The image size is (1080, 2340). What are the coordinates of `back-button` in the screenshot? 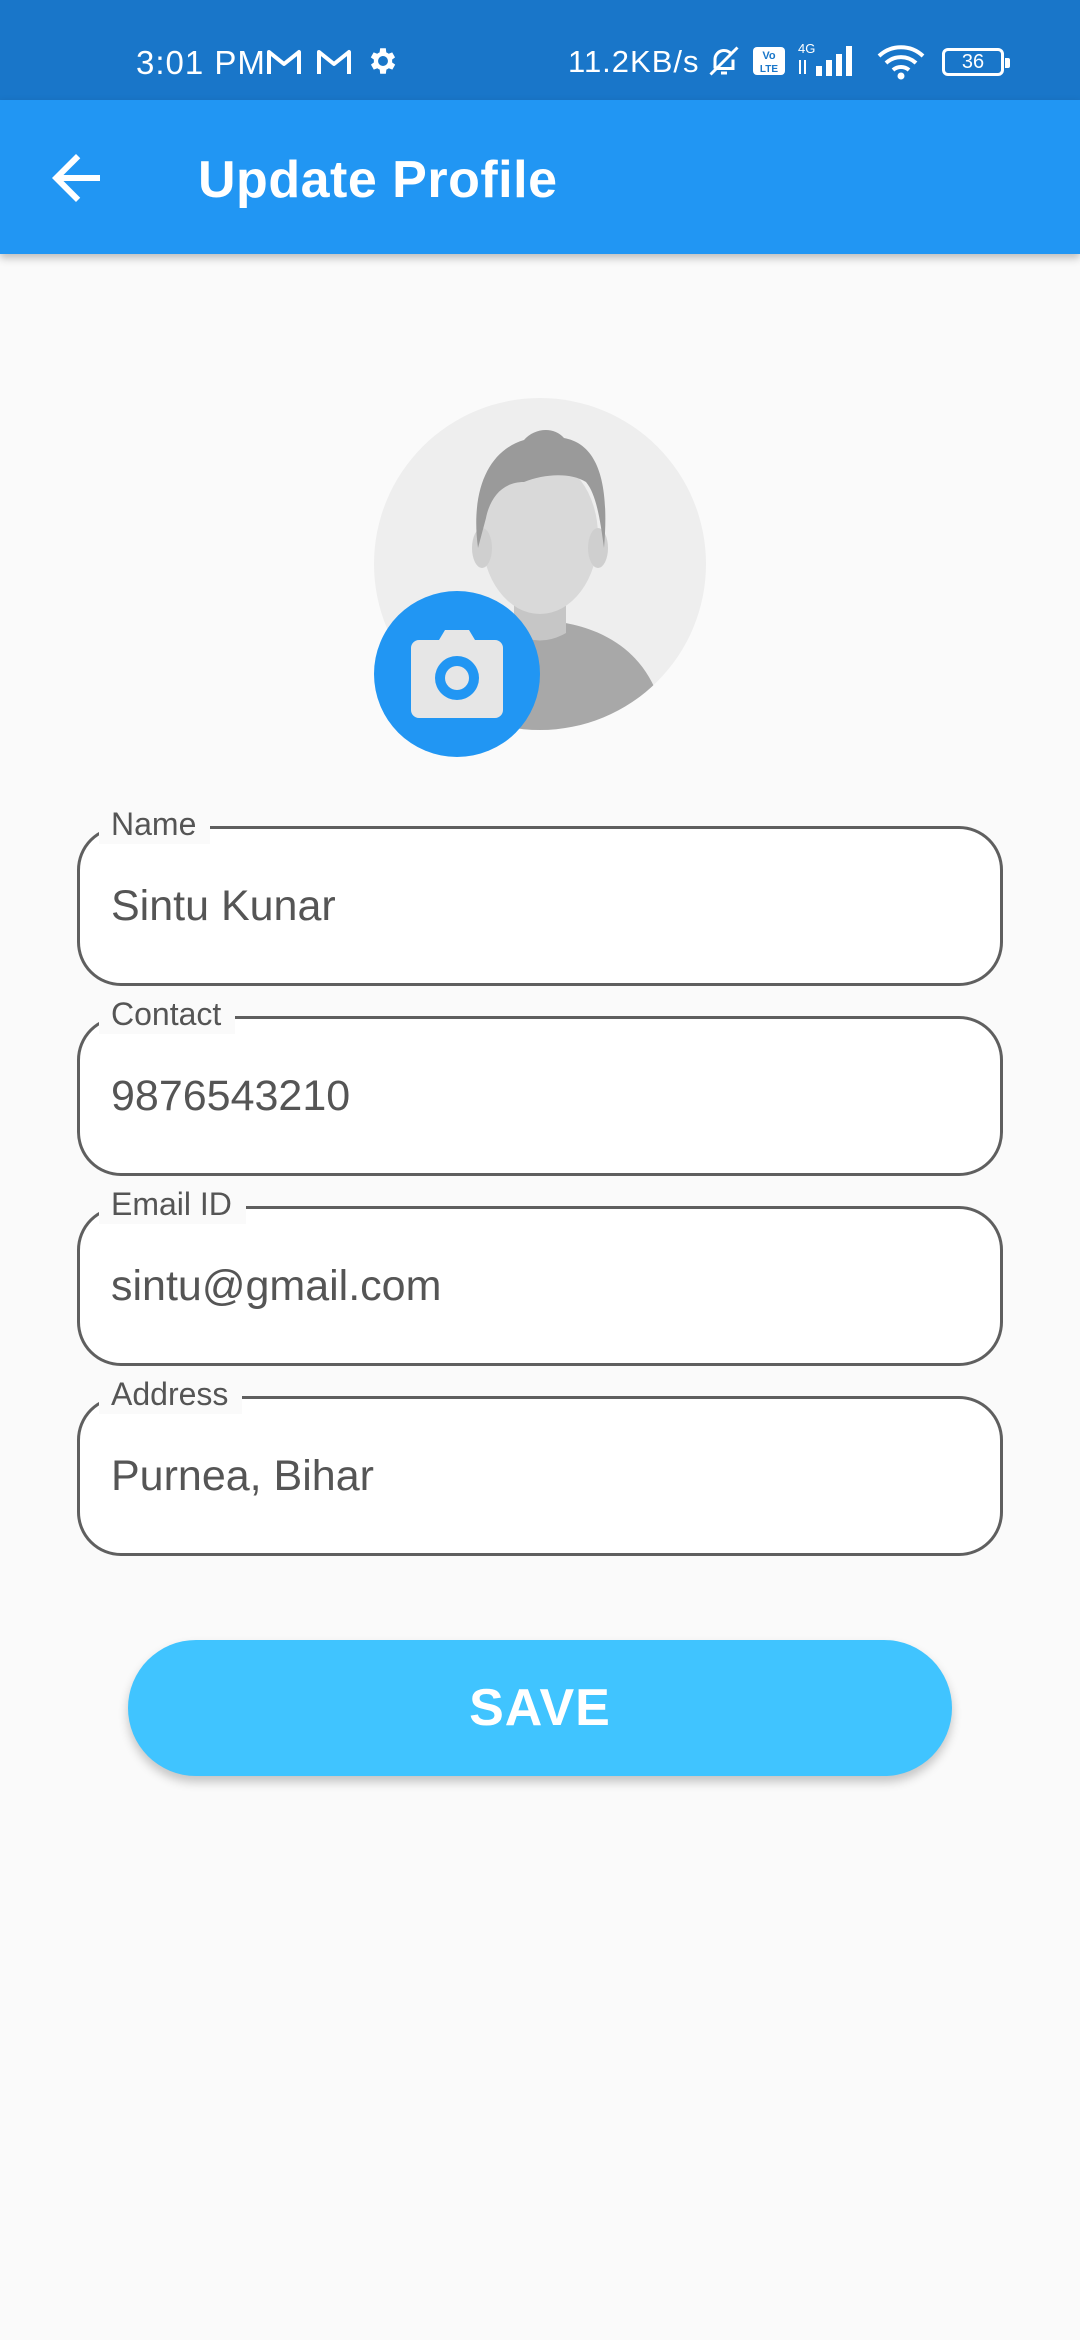 It's located at (76, 178).